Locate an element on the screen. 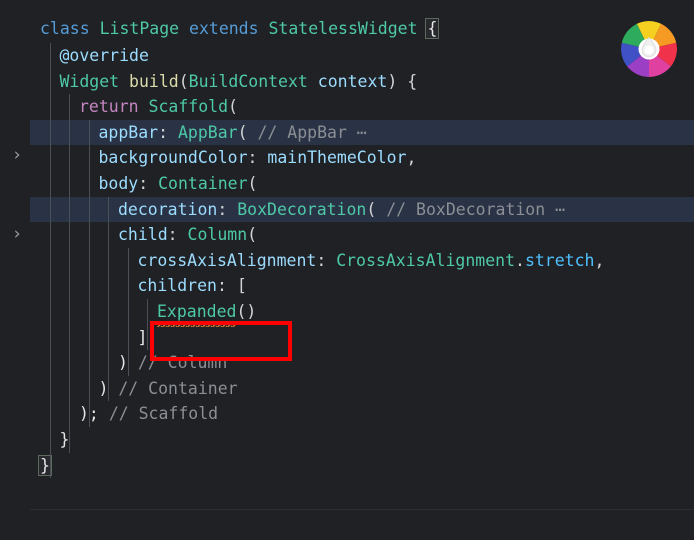  code-line-text: Expanded() is located at coordinates (206, 312).